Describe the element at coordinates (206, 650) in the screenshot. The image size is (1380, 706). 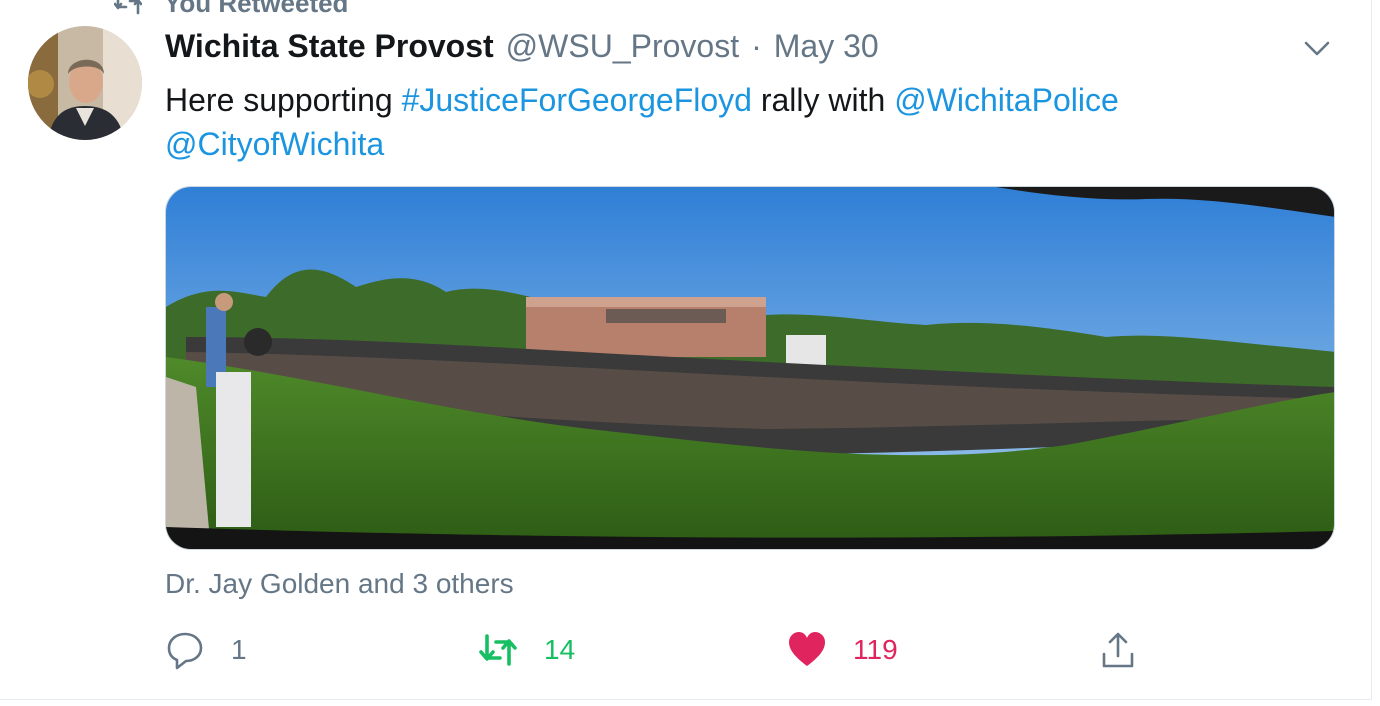
I see `reply-button: 1` at that location.